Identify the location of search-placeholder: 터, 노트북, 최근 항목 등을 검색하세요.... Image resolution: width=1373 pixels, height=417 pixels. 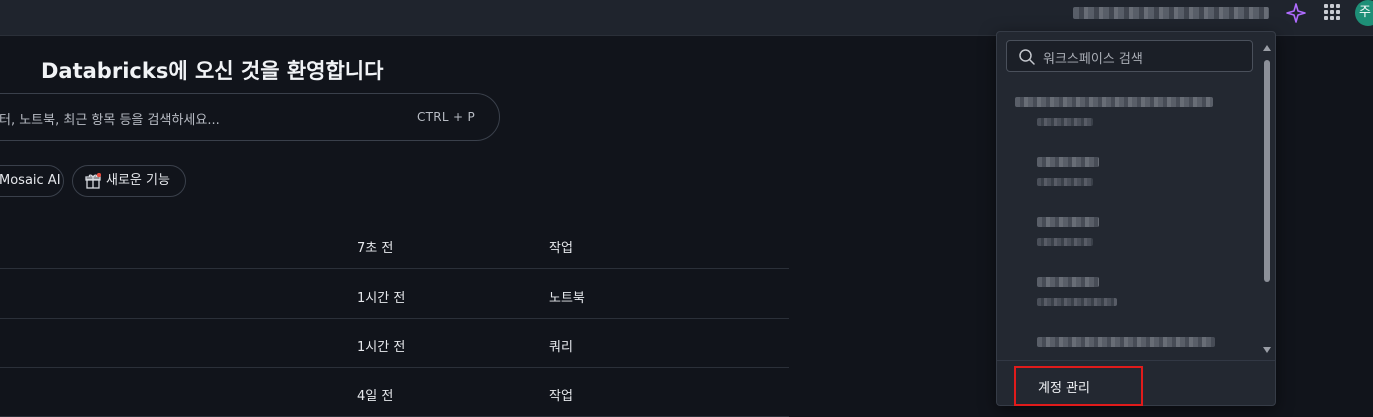
(110, 120).